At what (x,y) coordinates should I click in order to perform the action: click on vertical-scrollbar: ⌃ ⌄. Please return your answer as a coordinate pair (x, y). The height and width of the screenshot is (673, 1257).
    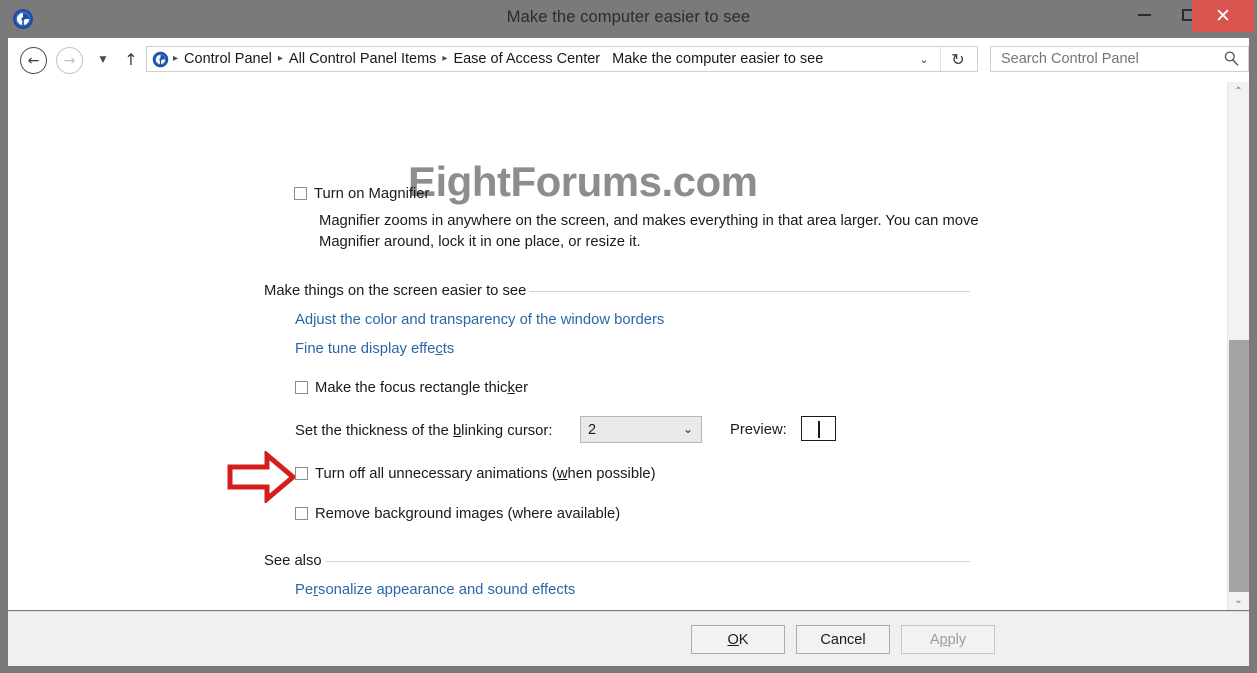
    Looking at the image, I should click on (1238, 346).